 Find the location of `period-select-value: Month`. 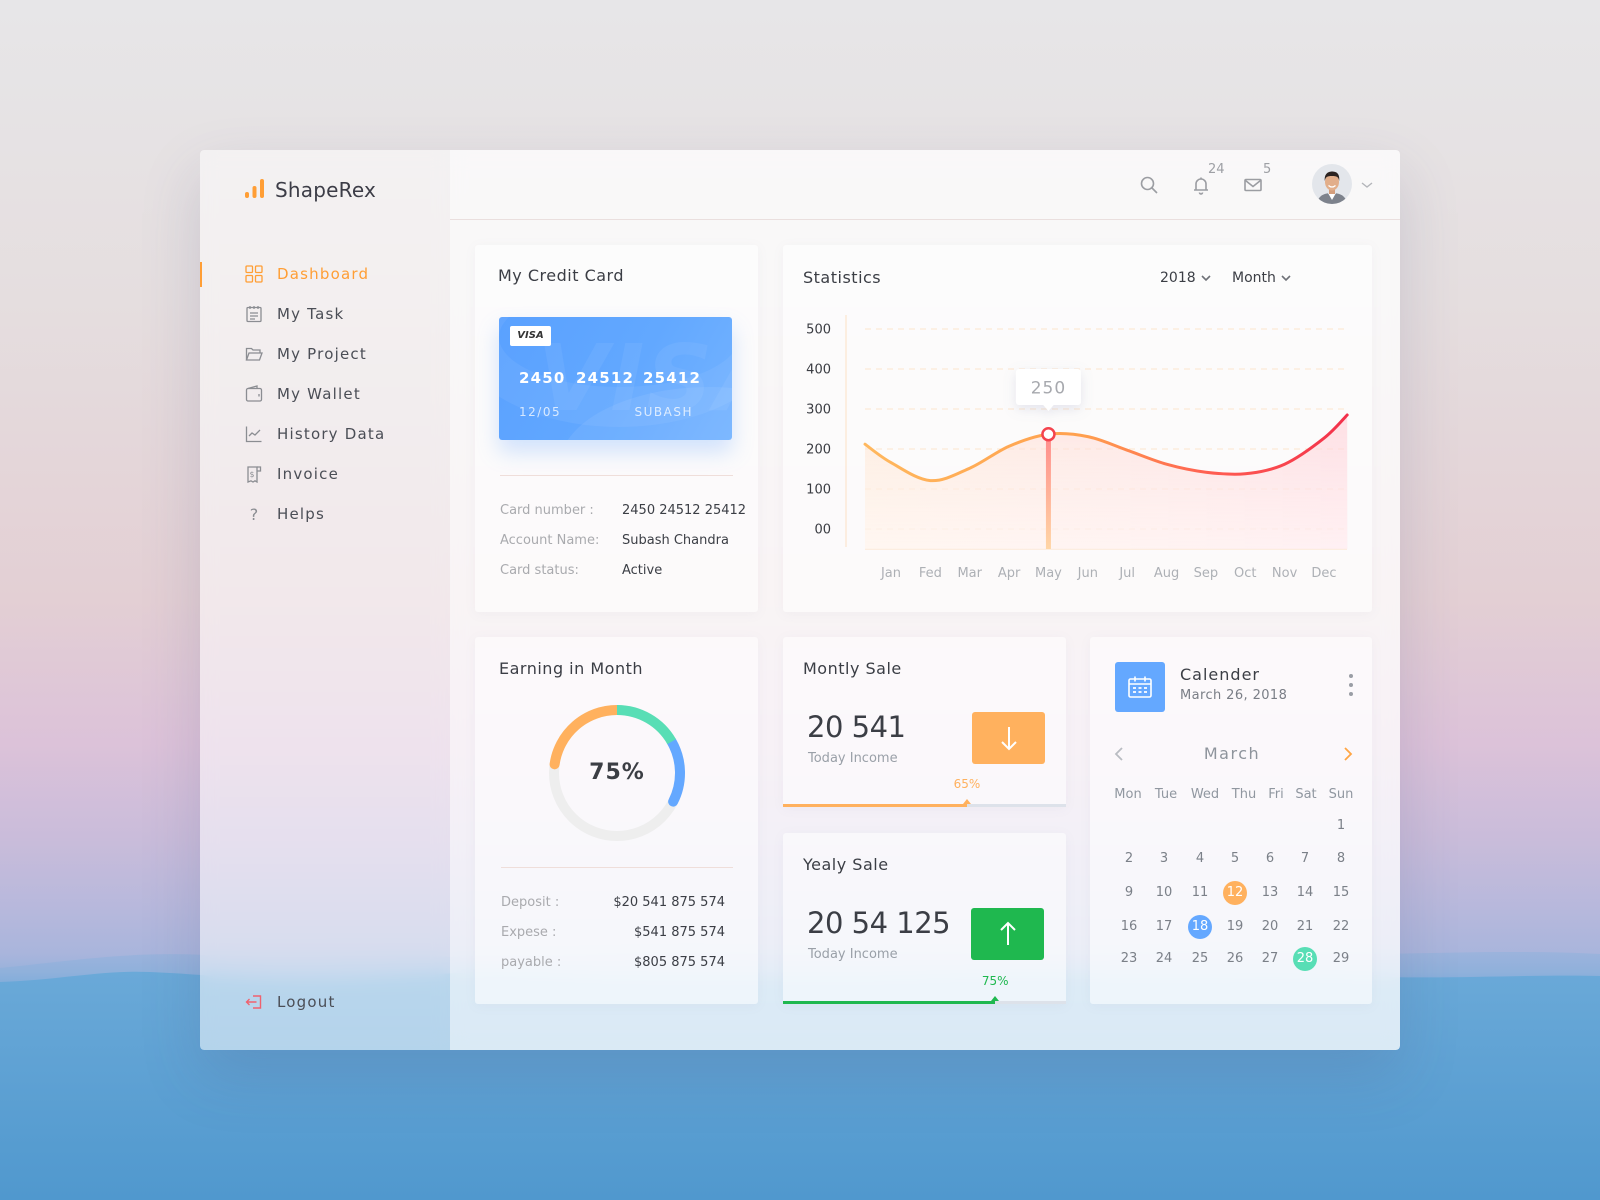

period-select-value: Month is located at coordinates (1254, 278).